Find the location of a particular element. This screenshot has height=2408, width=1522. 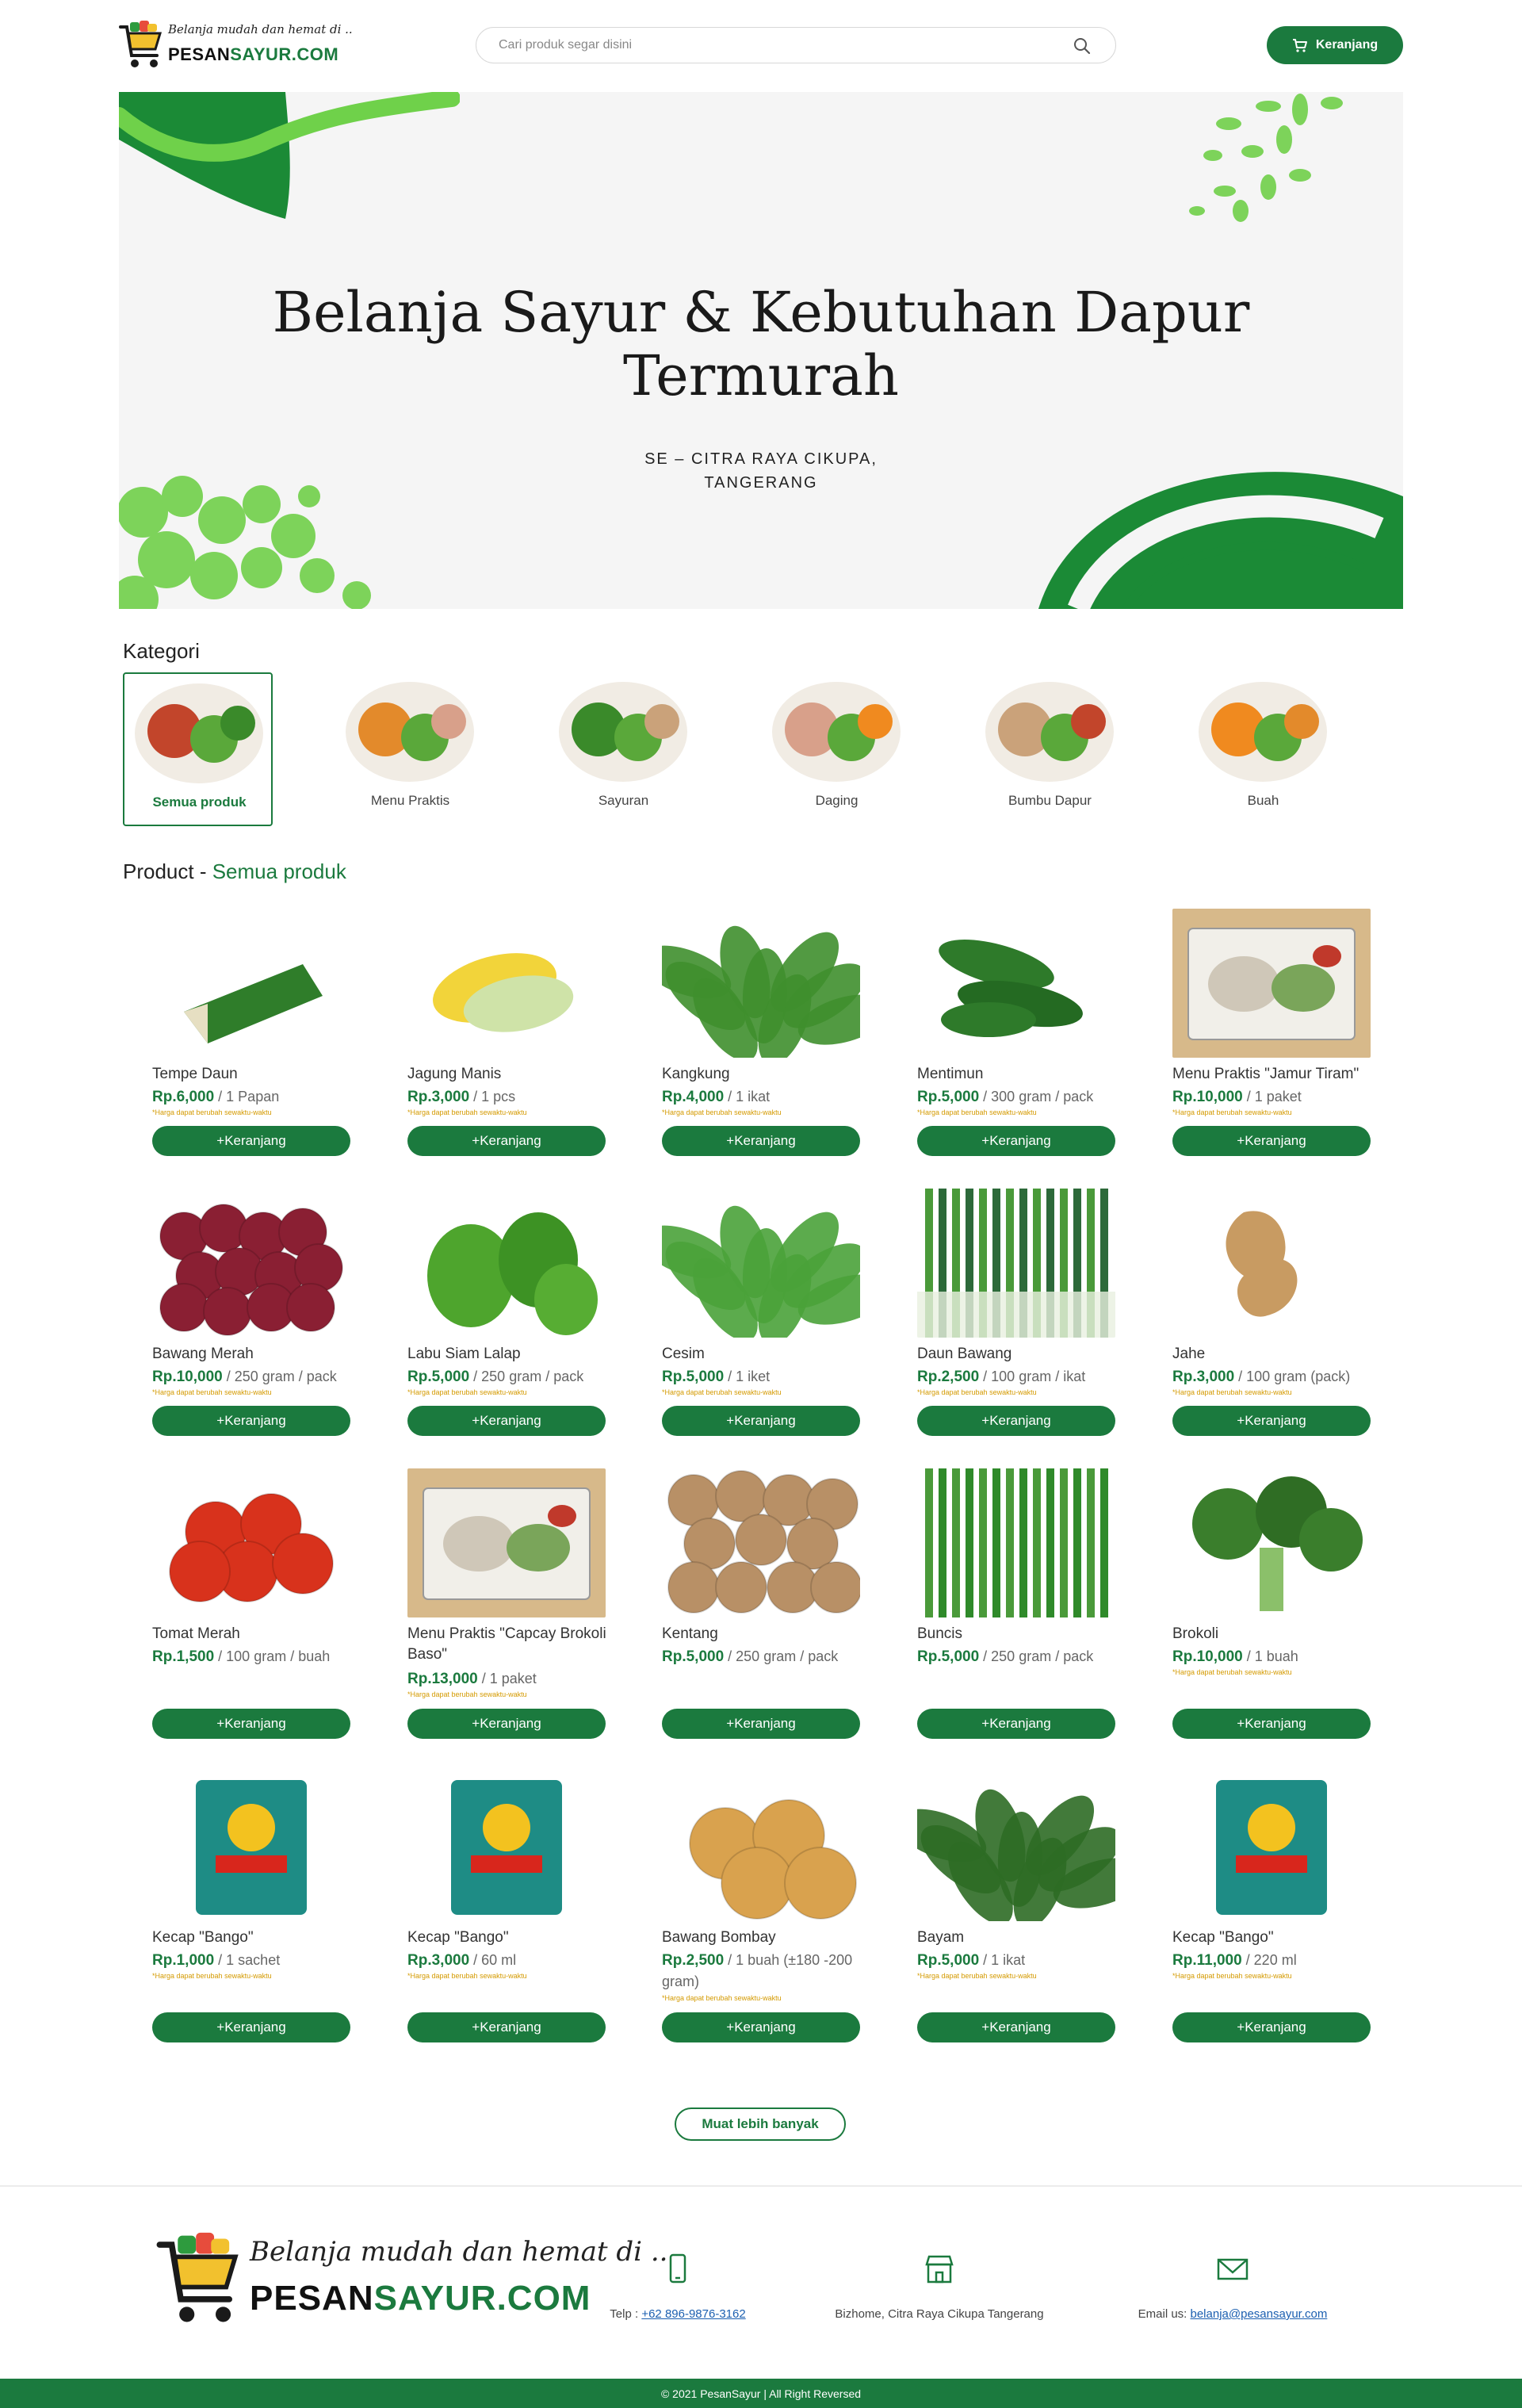

category-item: Menu Praktis is located at coordinates (410, 749).